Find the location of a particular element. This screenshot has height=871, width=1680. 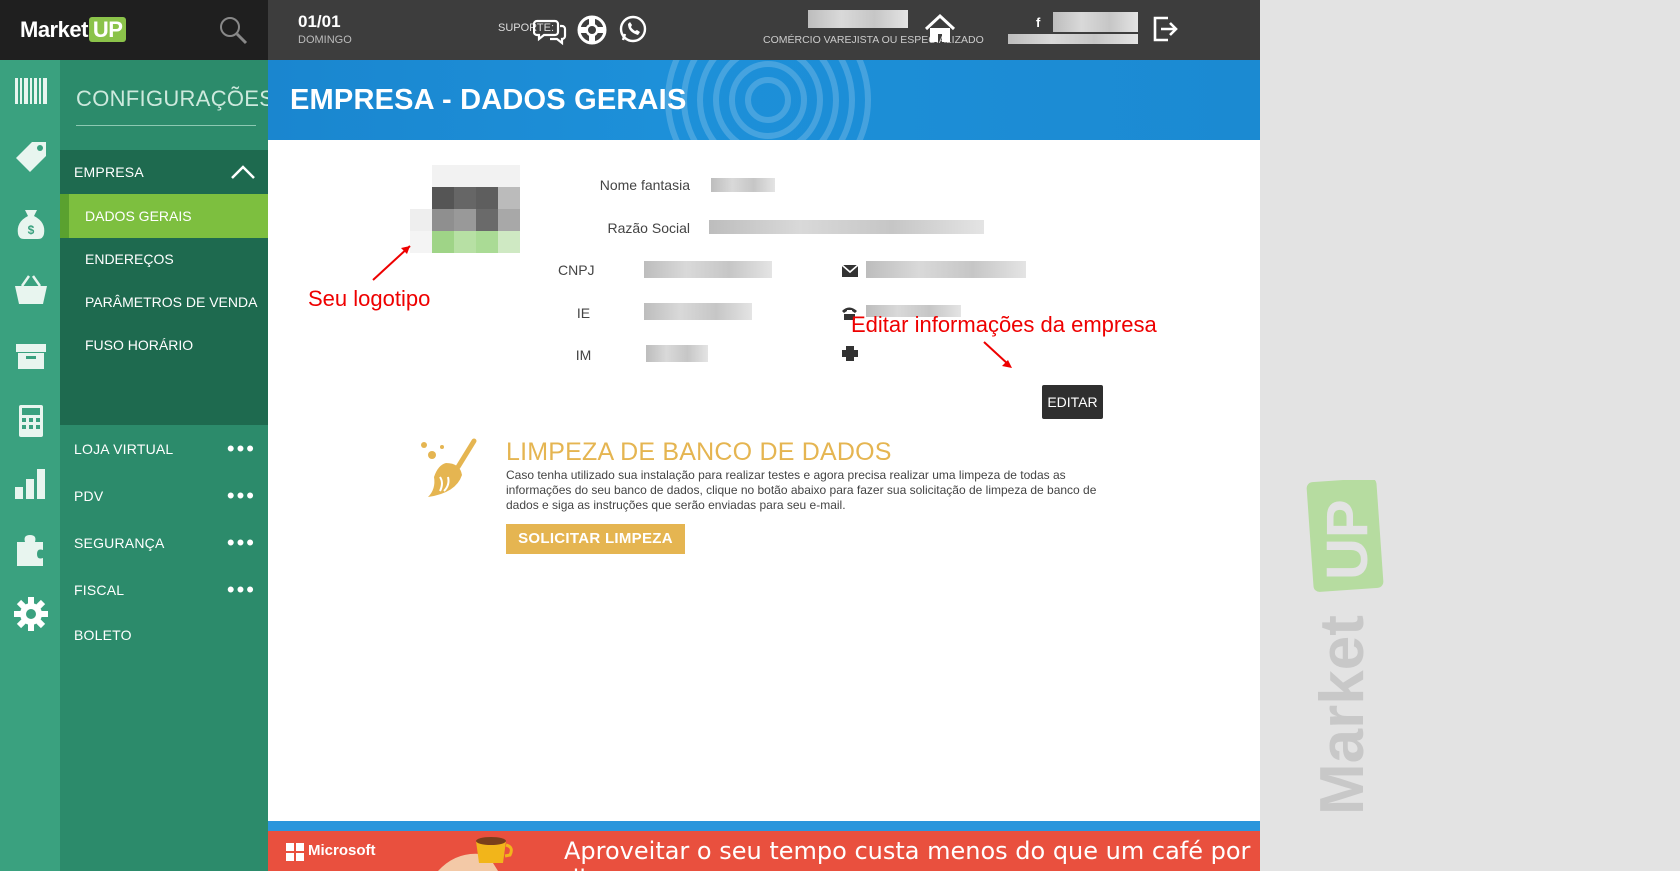

facebook-icon: f is located at coordinates (1038, 22).